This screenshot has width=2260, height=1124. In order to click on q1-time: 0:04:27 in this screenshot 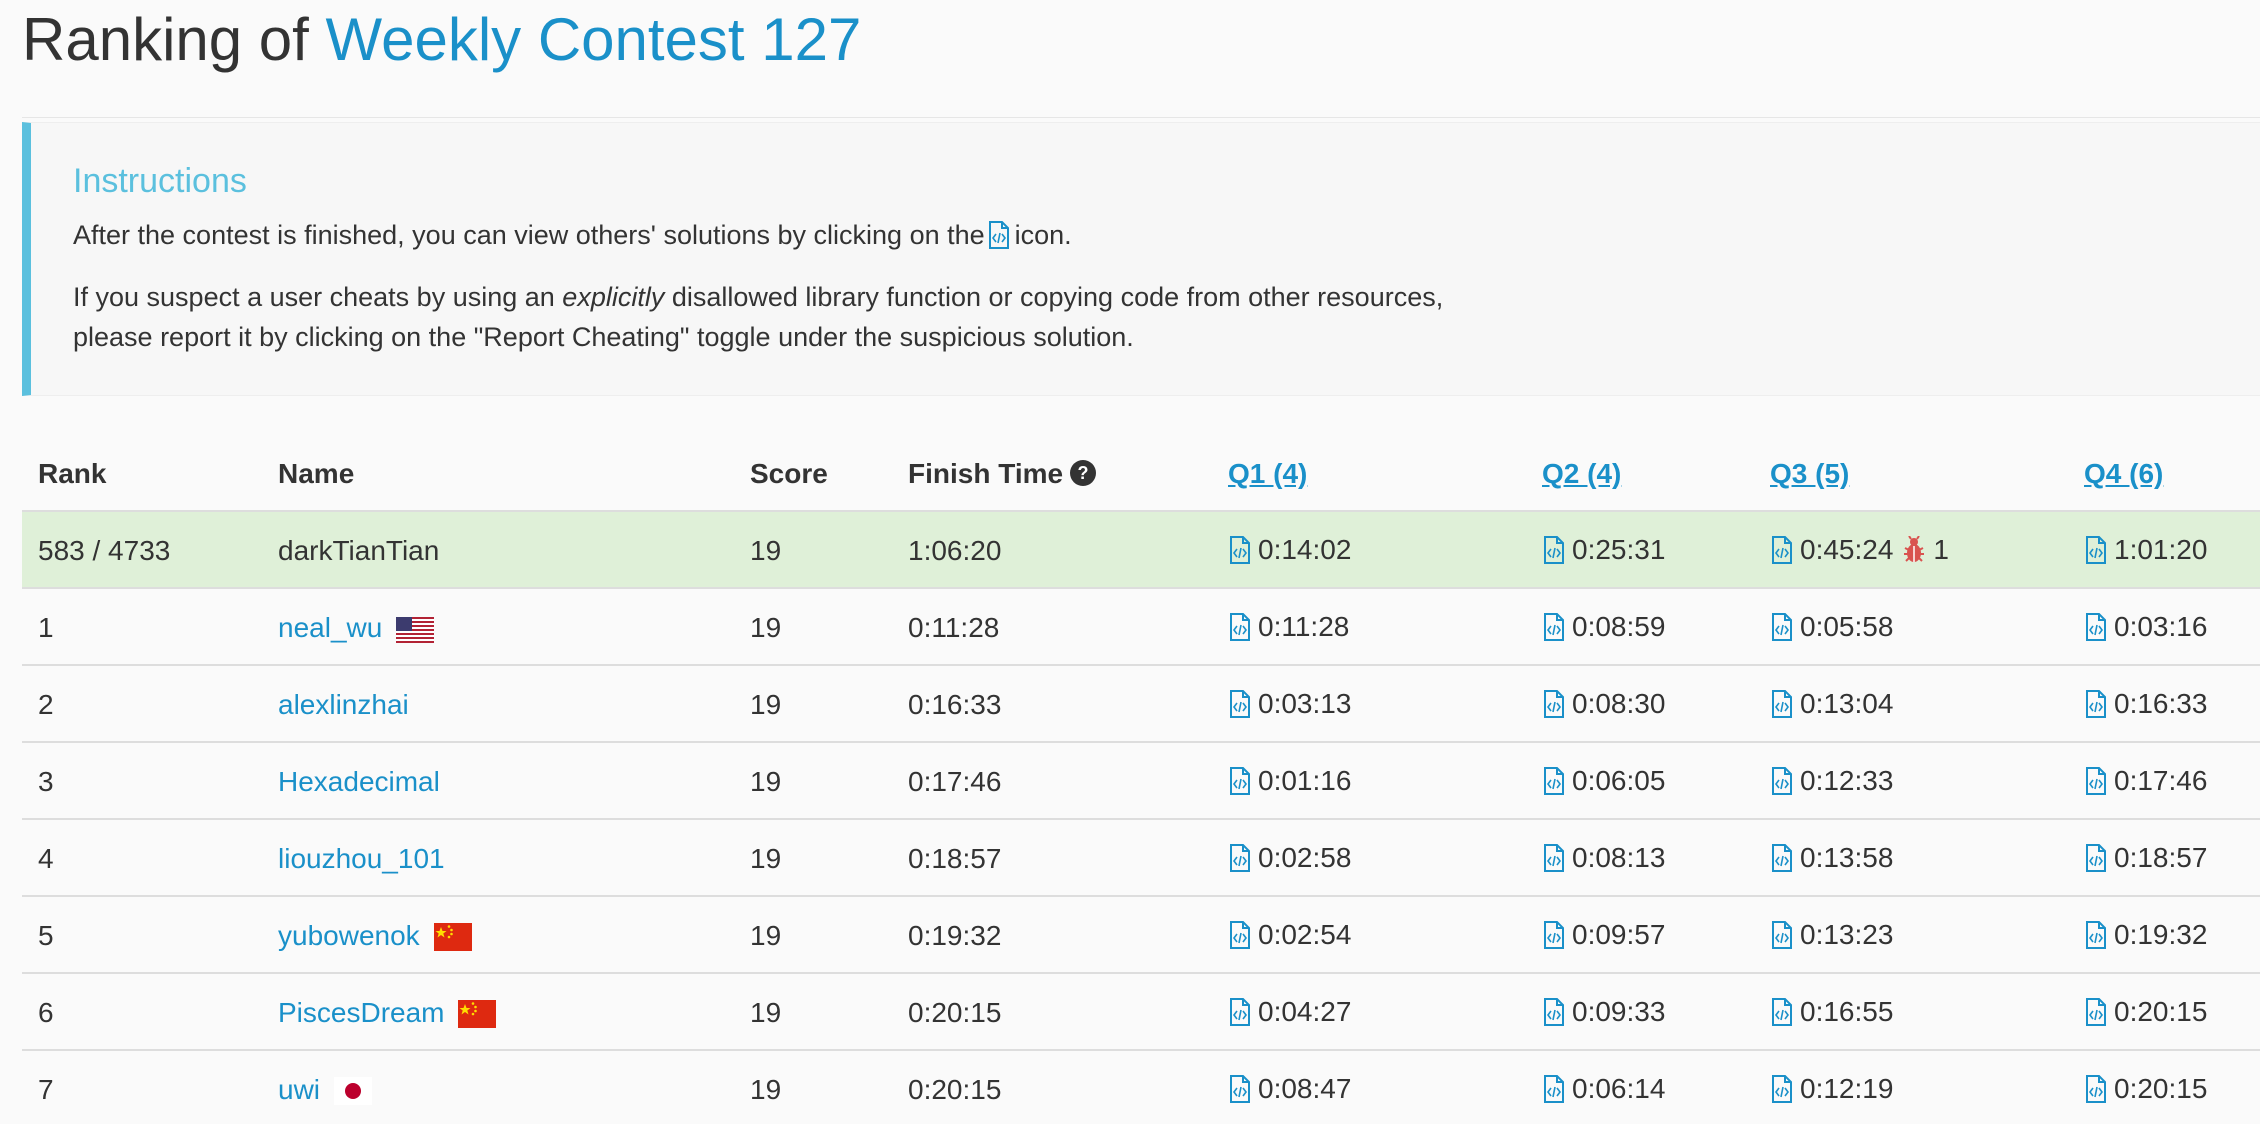, I will do `click(1305, 1011)`.